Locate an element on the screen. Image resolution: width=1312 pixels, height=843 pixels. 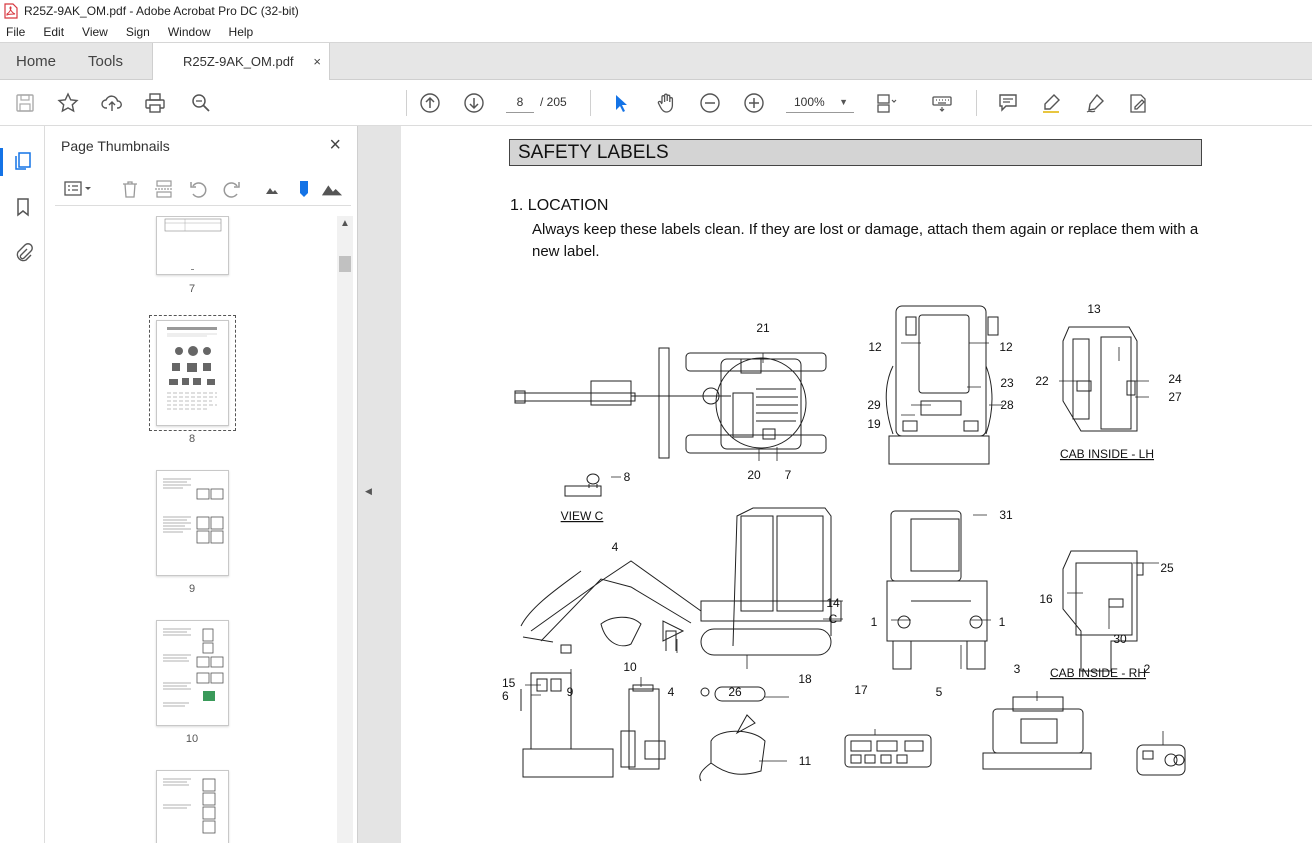
hand-tool-icon is located at coordinates (666, 103).